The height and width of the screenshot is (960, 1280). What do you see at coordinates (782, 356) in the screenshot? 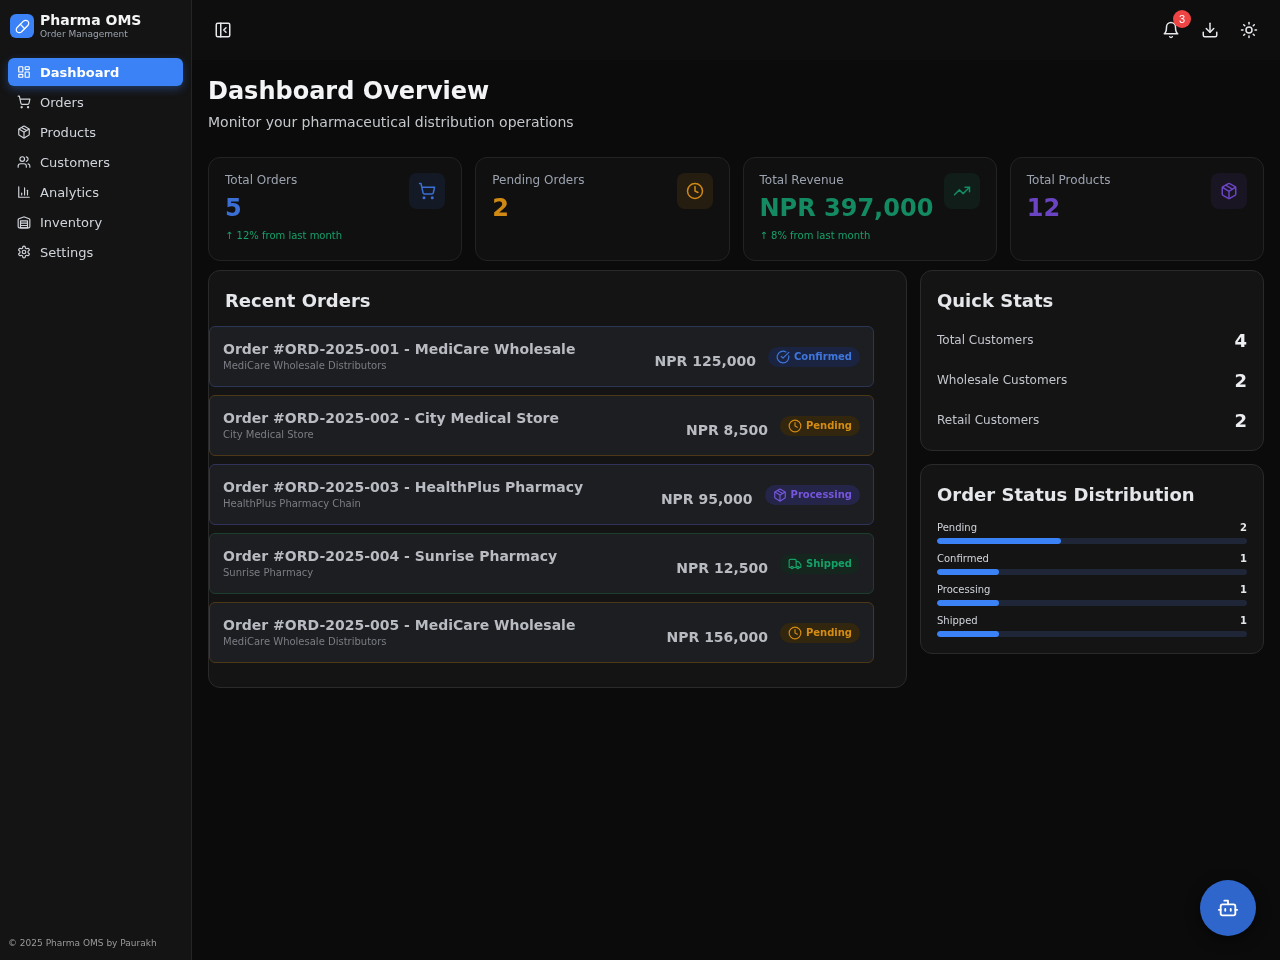
I see `check-circle-icon` at bounding box center [782, 356].